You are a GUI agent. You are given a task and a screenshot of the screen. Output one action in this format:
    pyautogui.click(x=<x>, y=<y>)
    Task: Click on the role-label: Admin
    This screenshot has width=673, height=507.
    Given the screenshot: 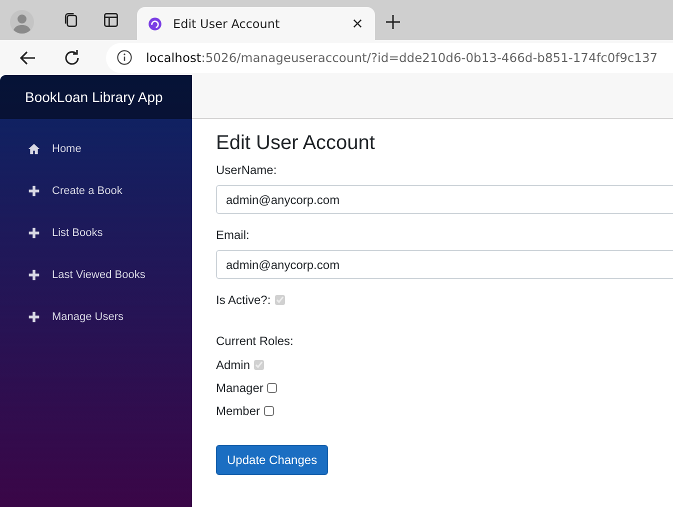 What is the action you would take?
    pyautogui.click(x=233, y=365)
    